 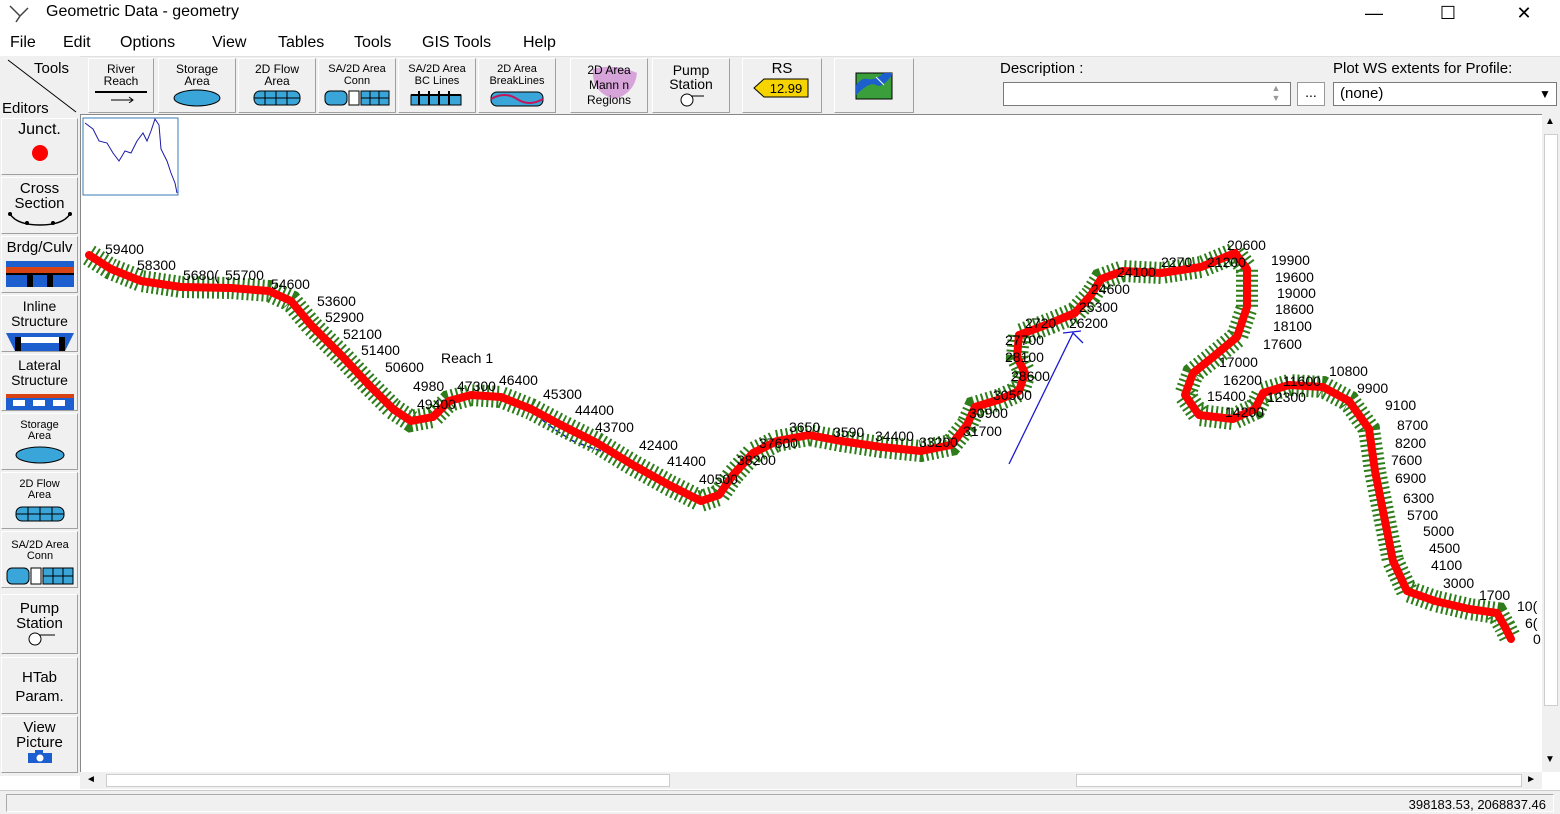 I want to click on flow-area-2d-button: 2D Flow Area, so click(x=277, y=85).